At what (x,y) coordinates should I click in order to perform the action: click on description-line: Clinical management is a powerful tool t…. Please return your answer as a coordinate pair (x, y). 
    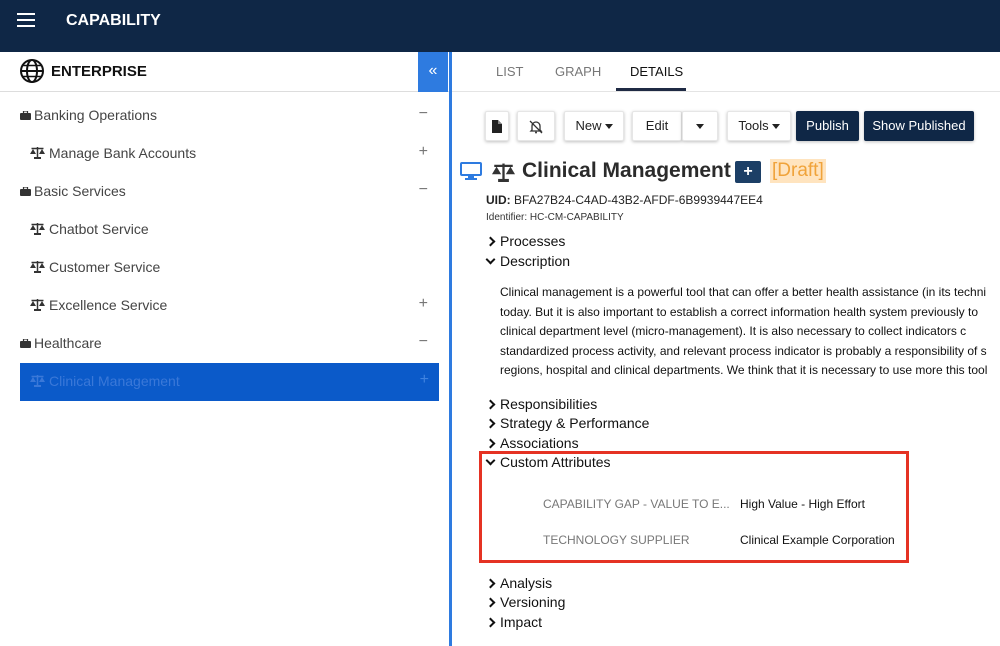
    Looking at the image, I should click on (743, 292).